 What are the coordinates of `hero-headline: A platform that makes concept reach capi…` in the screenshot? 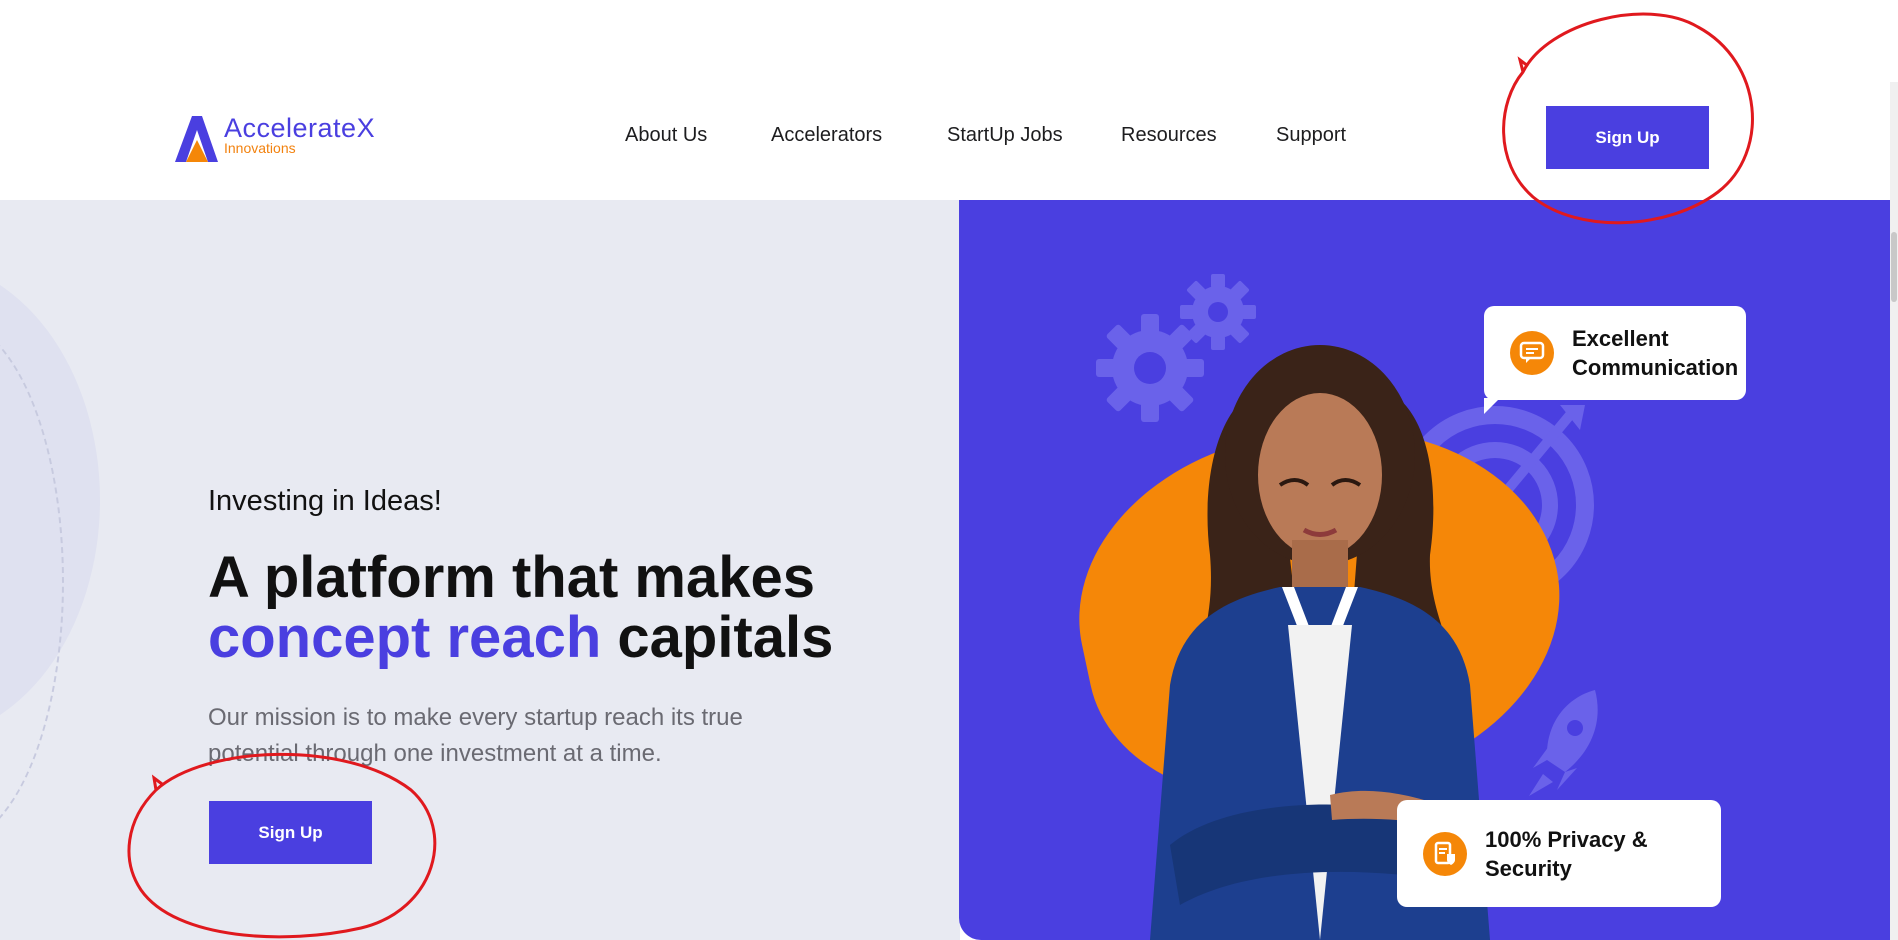 It's located at (520, 608).